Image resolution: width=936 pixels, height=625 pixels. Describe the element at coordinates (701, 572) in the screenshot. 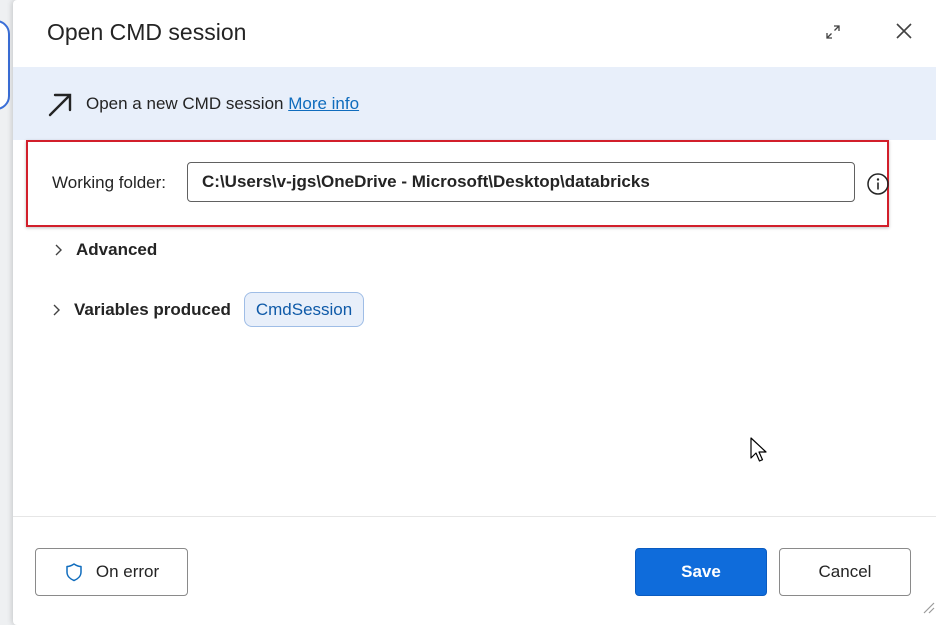

I see `save-button: Save` at that location.